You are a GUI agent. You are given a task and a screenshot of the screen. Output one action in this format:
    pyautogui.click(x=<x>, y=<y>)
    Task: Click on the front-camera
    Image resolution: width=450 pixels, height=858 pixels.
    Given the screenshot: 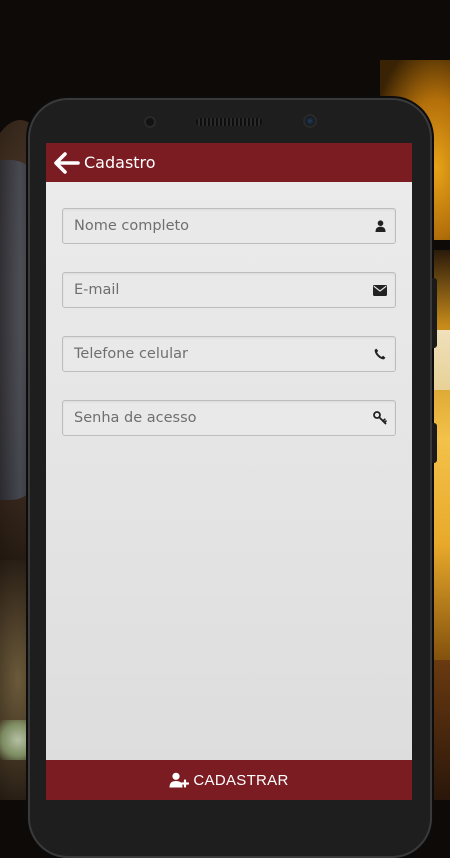 What is the action you would take?
    pyautogui.click(x=310, y=121)
    